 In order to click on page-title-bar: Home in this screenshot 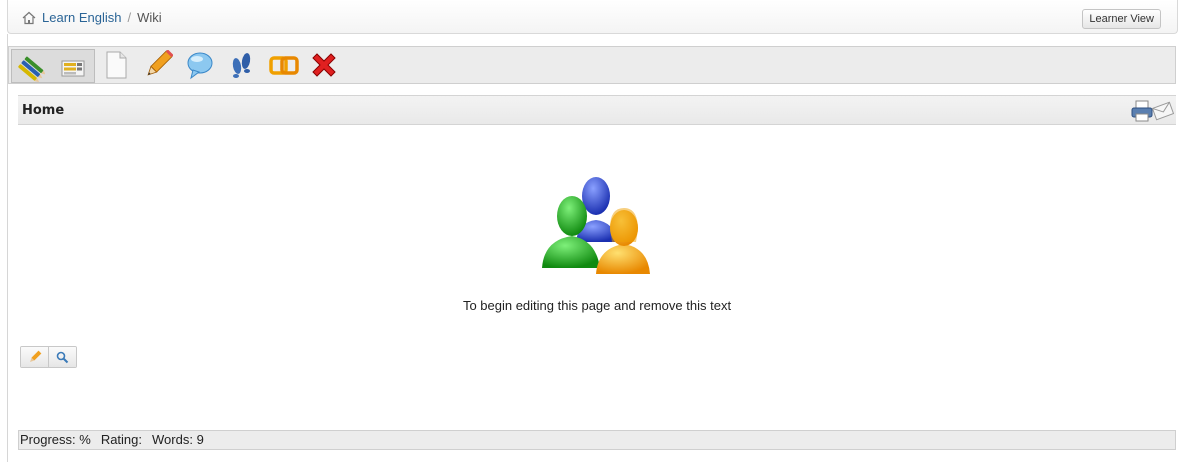, I will do `click(597, 110)`.